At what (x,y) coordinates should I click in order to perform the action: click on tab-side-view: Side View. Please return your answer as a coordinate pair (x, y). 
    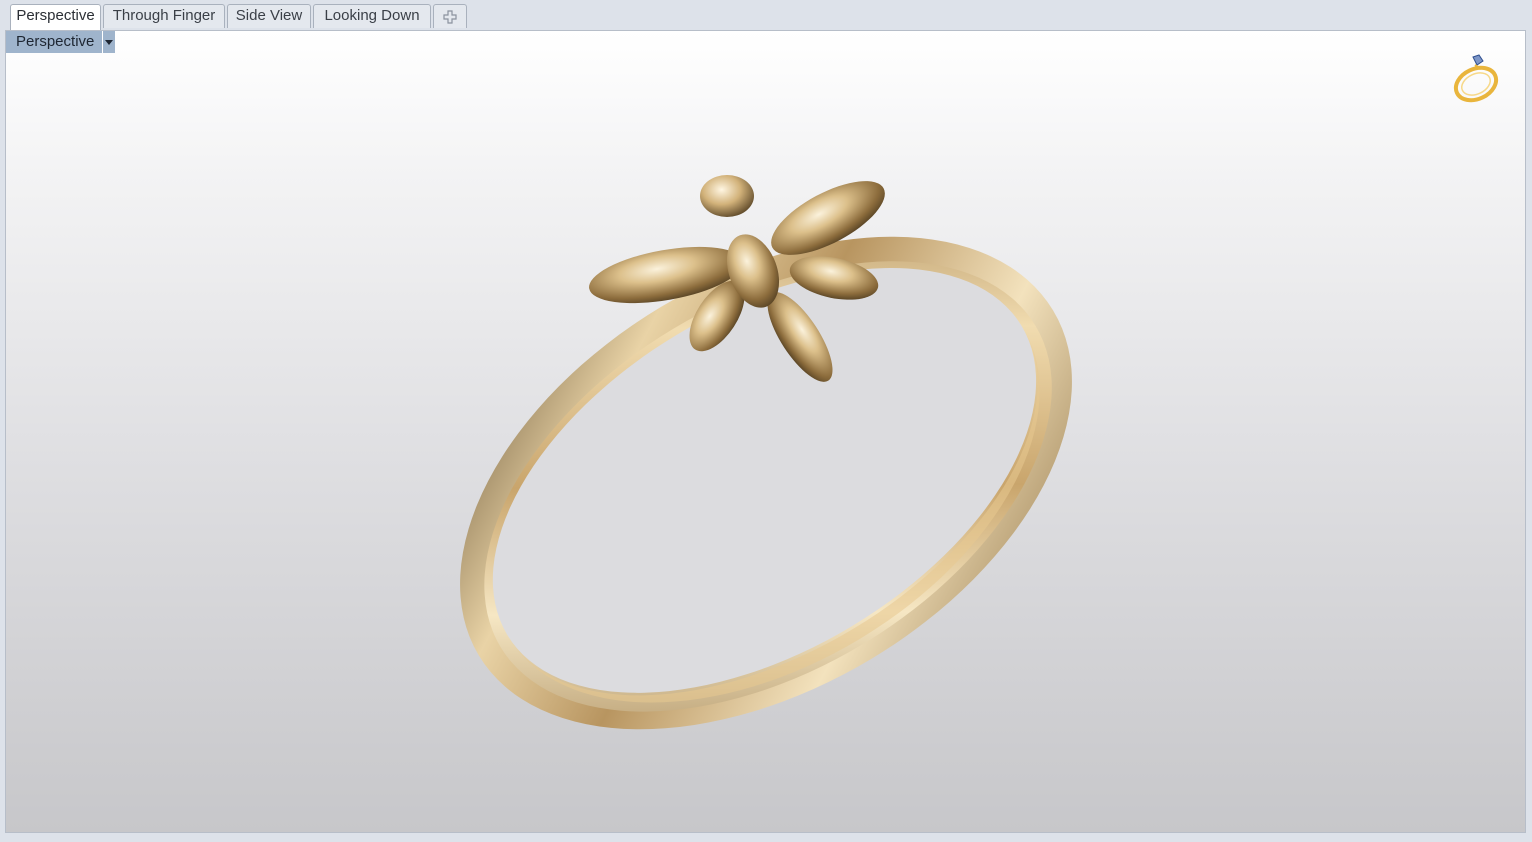
    Looking at the image, I should click on (269, 16).